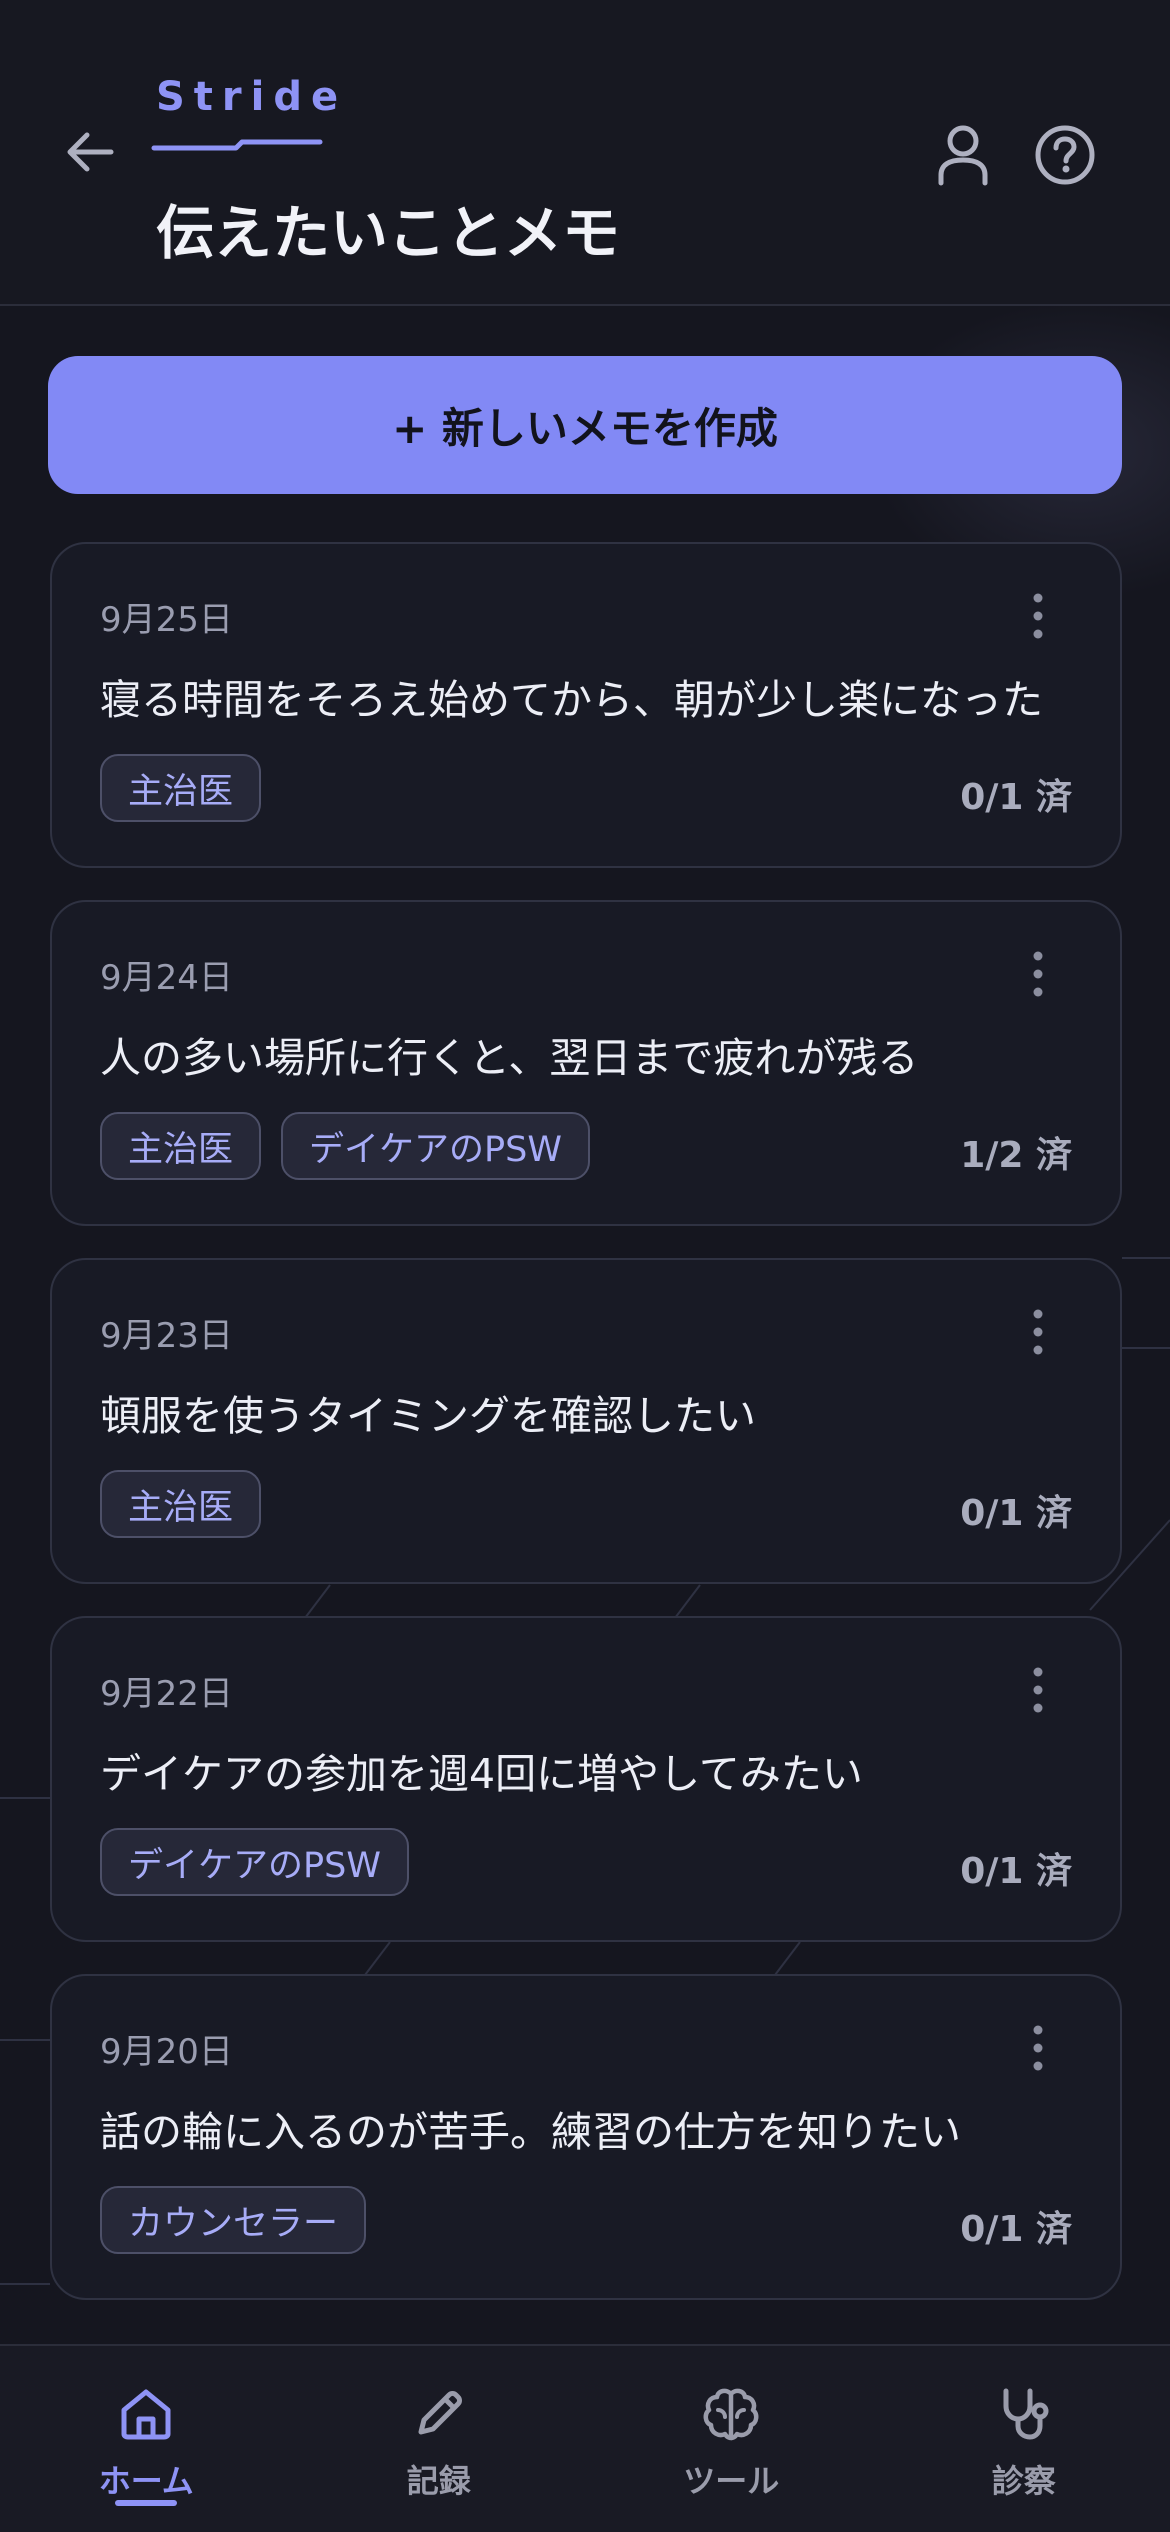  I want to click on bottom-nav: ホーム 記録 ツール 診察, so click(585, 2438).